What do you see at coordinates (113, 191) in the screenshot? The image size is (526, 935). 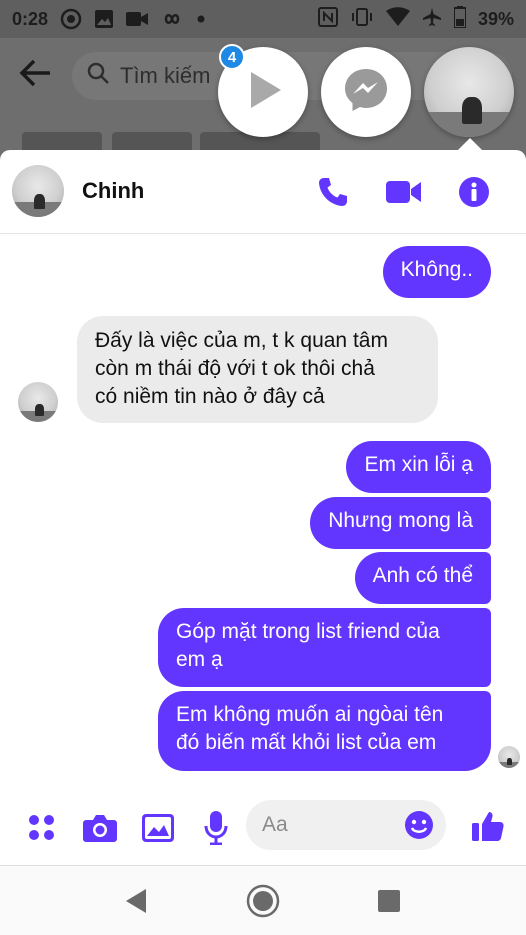 I see `contact-name: Chinh` at bounding box center [113, 191].